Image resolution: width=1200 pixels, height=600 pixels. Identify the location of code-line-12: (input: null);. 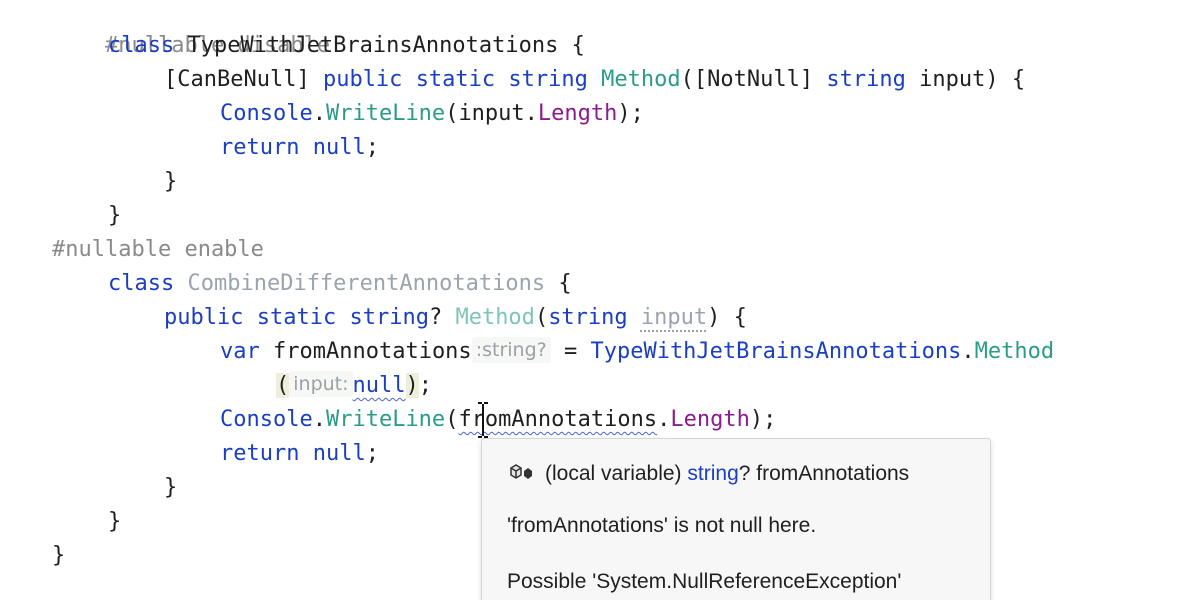
(354, 386).